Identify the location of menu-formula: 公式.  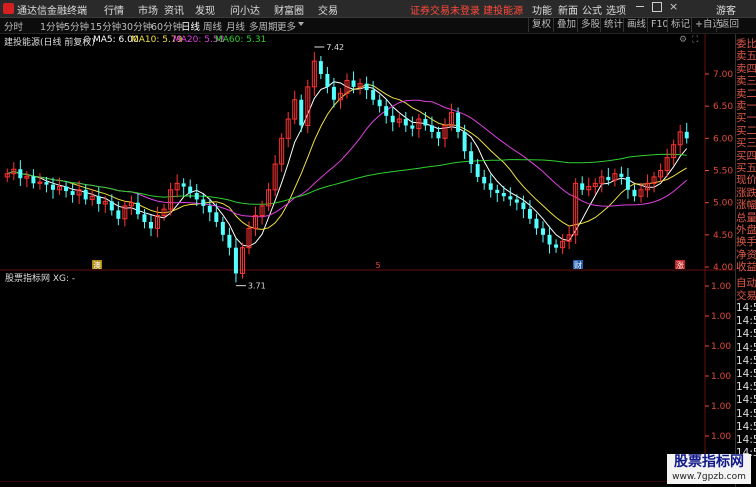
(592, 9).